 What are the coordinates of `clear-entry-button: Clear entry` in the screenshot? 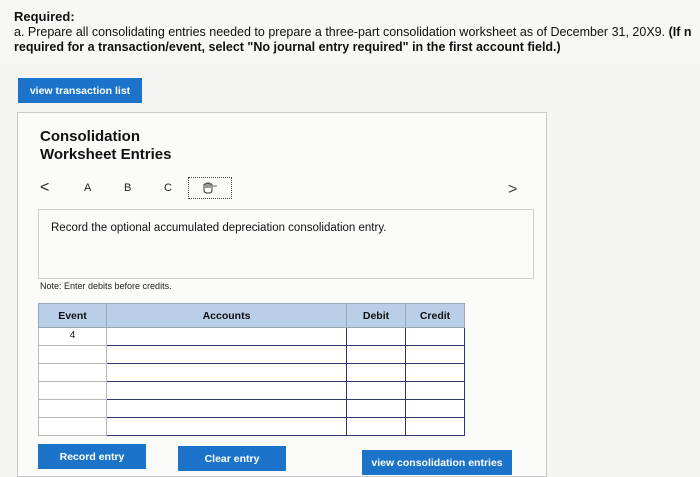 It's located at (232, 458).